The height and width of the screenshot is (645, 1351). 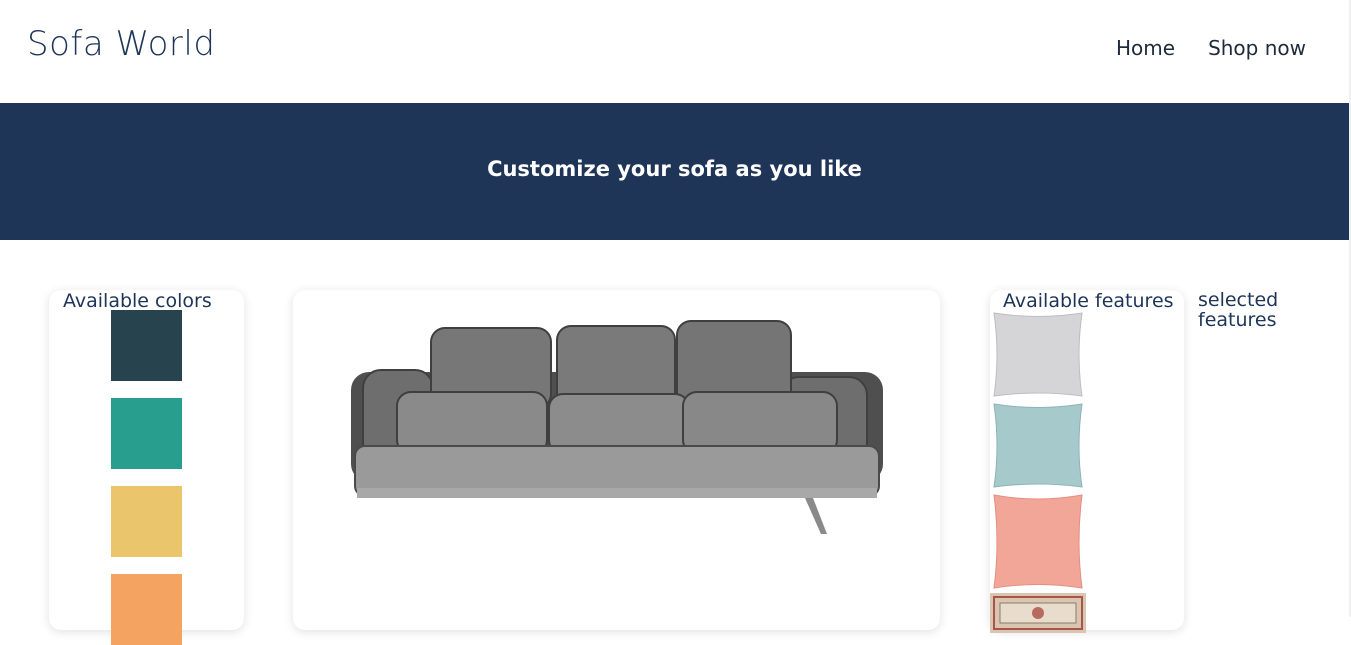 I want to click on light-blue-pillow-icon, so click(x=1038, y=446).